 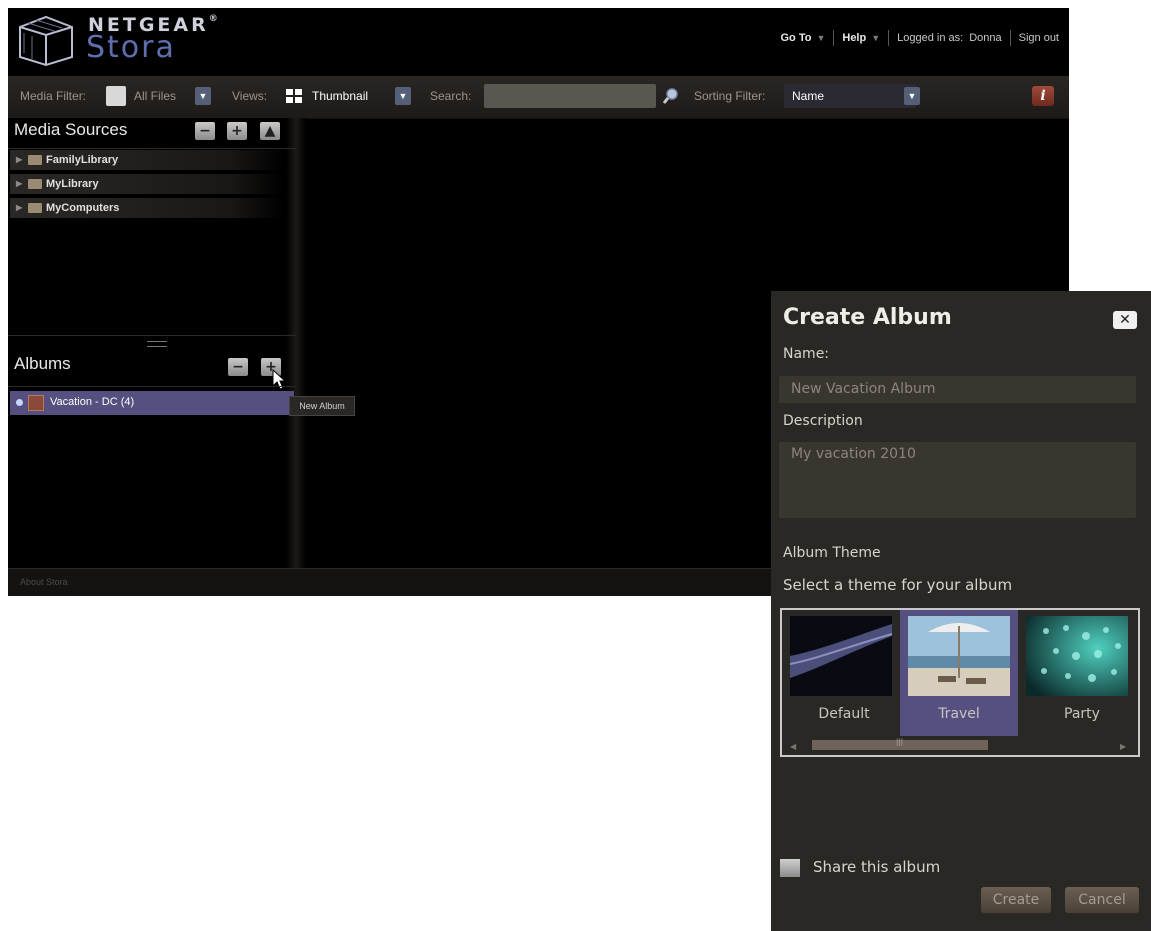 What do you see at coordinates (1039, 38) in the screenshot?
I see `sign-out-link: Sign out` at bounding box center [1039, 38].